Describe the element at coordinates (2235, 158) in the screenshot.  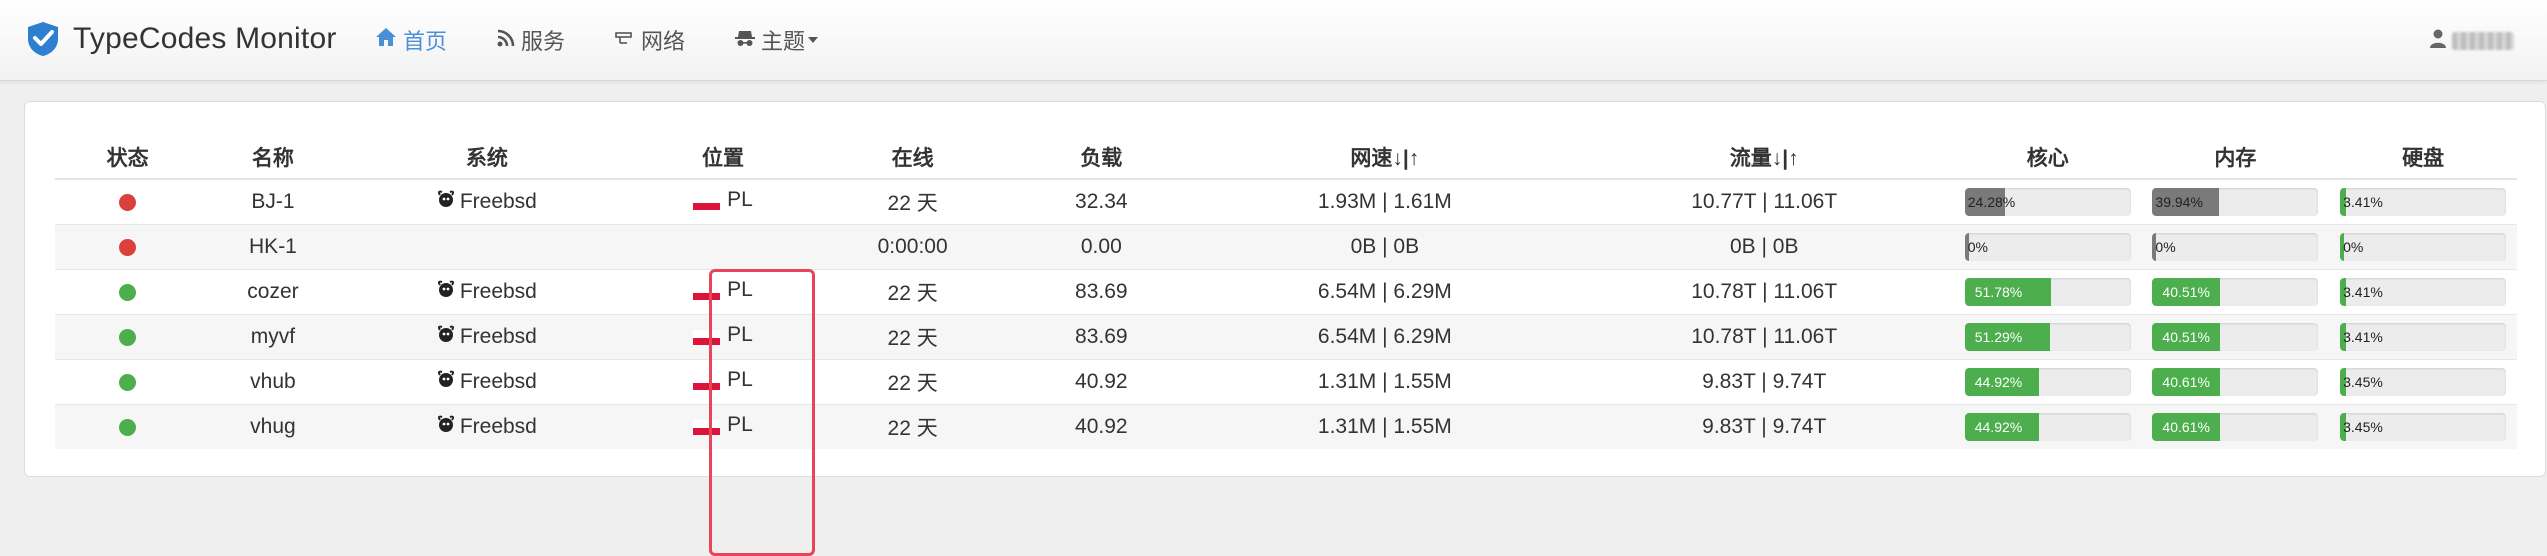
I see `col-memory: 内存` at that location.